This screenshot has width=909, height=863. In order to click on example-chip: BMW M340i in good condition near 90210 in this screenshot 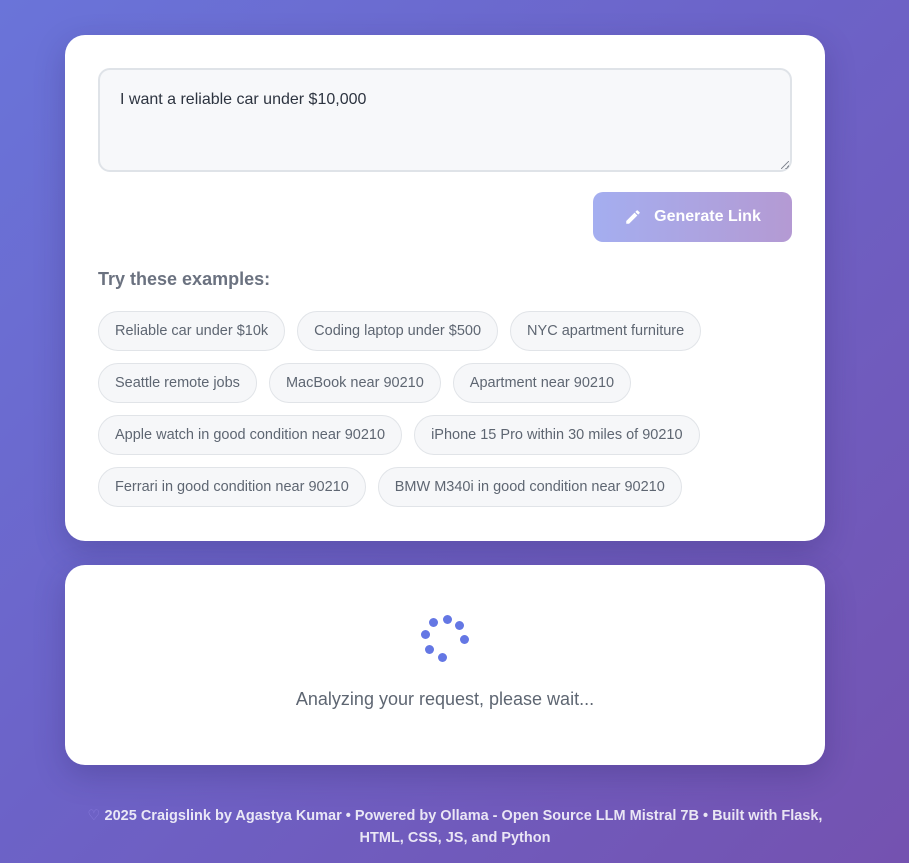, I will do `click(529, 487)`.